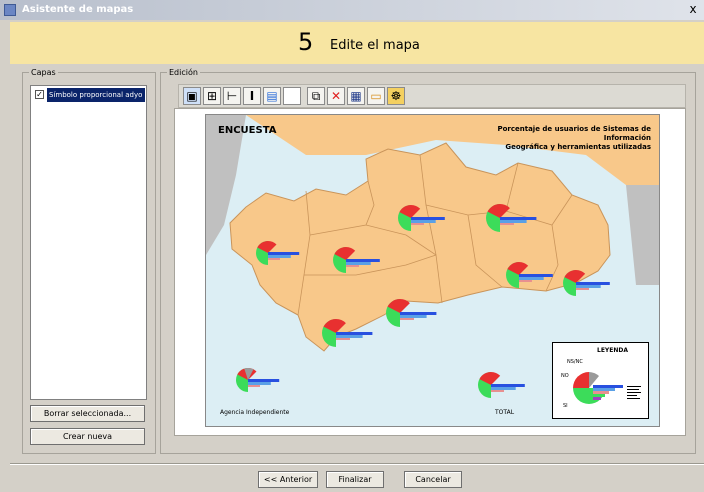 This screenshot has height=492, width=704. Describe the element at coordinates (252, 96) in the screenshot. I see `text-tool-icon: I` at that location.